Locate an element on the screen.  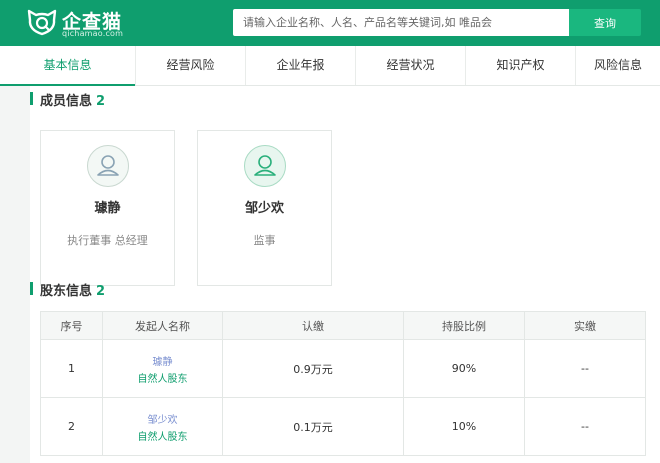
column-header-ratio: 持股比例 is located at coordinates (464, 325).